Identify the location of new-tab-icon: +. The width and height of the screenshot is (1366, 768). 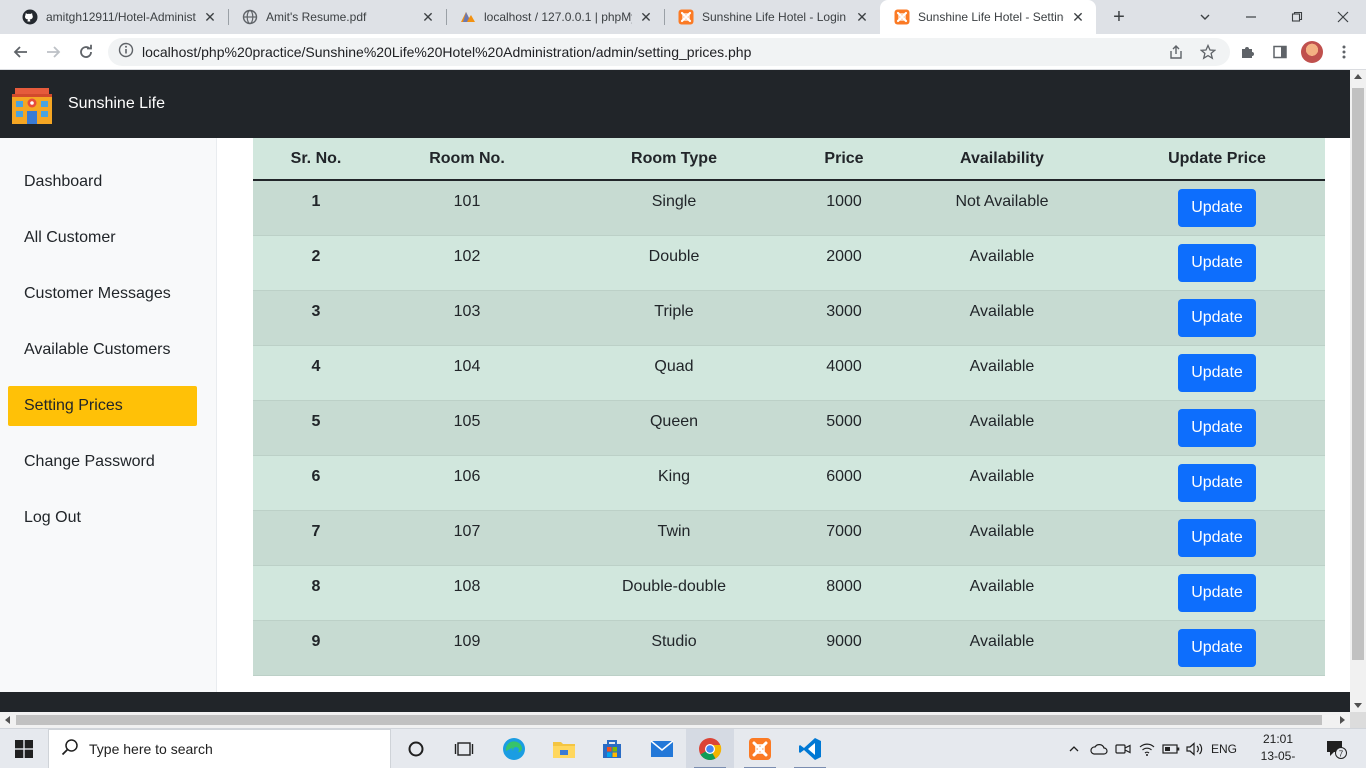
(1119, 17).